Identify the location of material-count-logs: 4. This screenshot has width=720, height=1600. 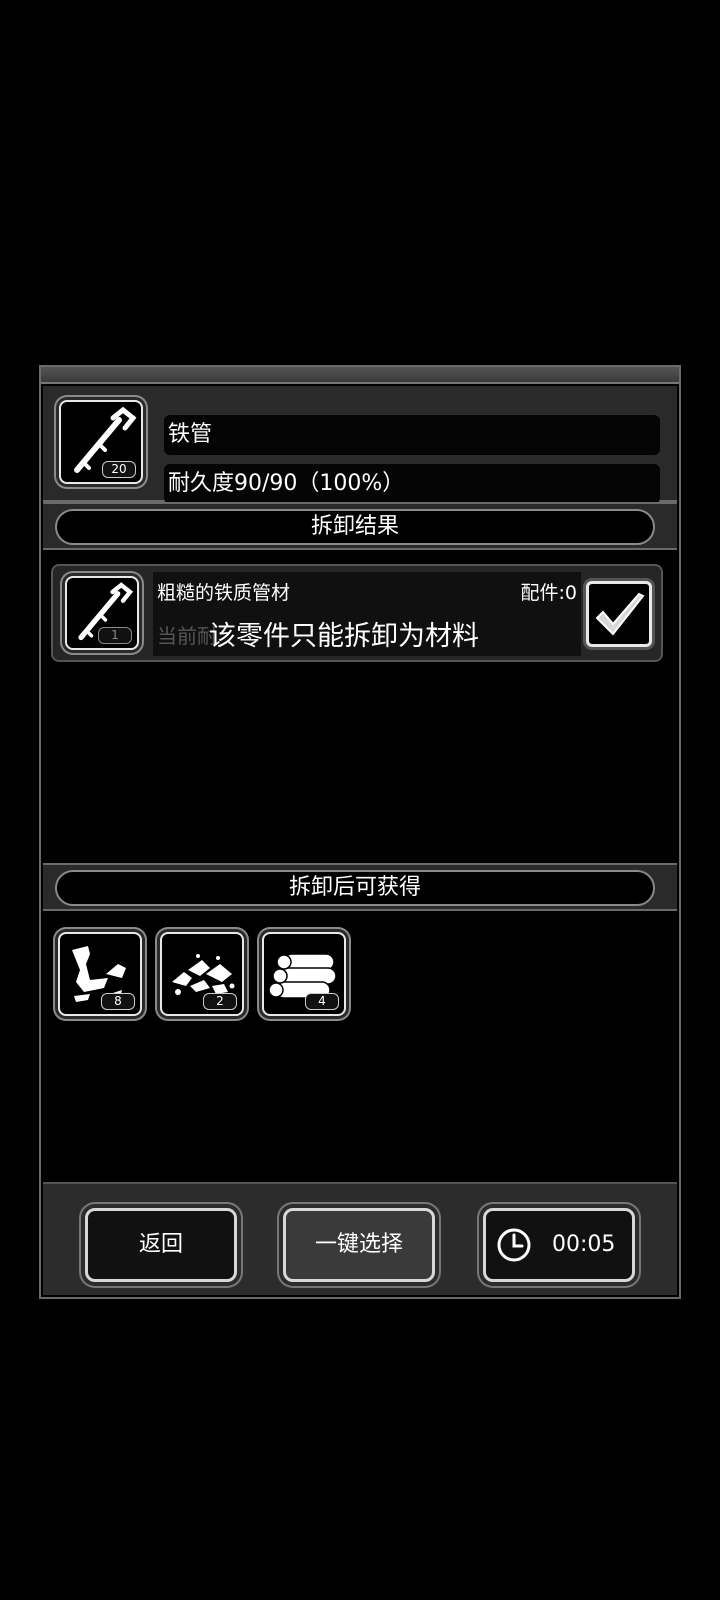
(322, 1001).